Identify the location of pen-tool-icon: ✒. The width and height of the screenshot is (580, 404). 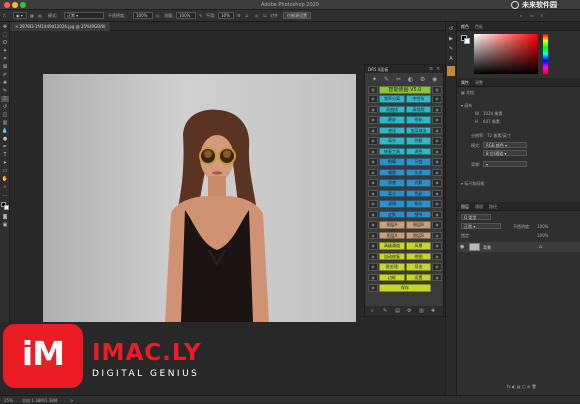
(5, 147).